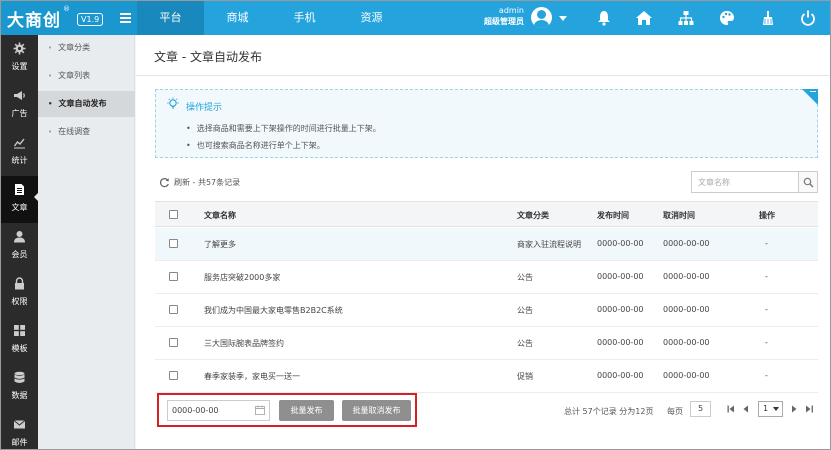  What do you see at coordinates (525, 343) in the screenshot?
I see `cell-category: 公告` at bounding box center [525, 343].